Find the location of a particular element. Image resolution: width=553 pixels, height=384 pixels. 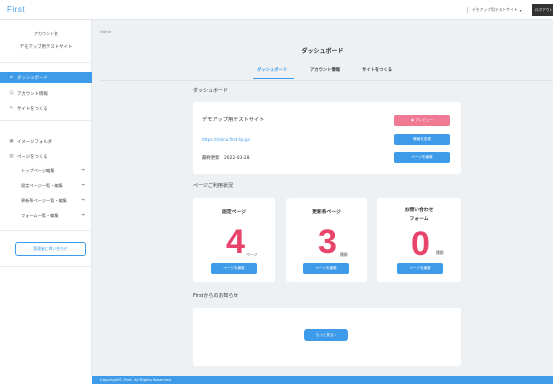

section-title-usage: ページご利用状況 is located at coordinates (213, 186).